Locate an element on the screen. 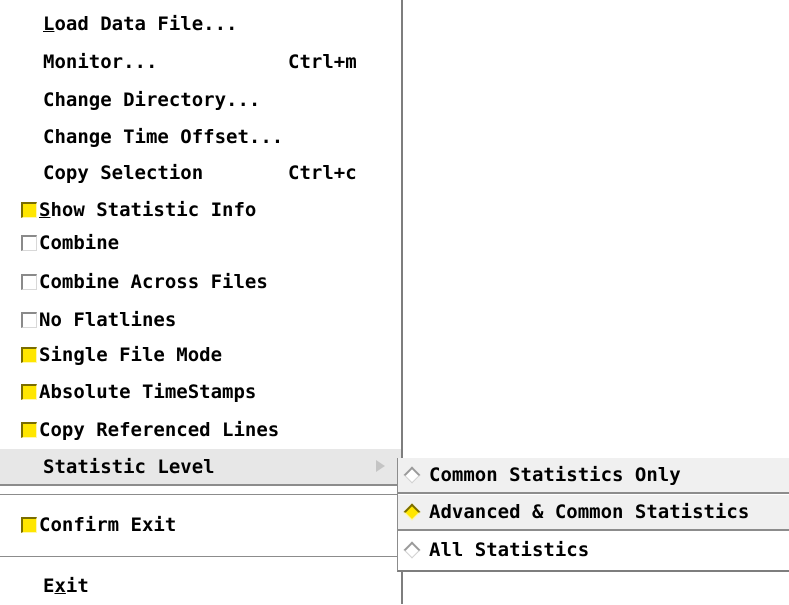  menu-item-accelerator: Ctrl+m is located at coordinates (322, 62).